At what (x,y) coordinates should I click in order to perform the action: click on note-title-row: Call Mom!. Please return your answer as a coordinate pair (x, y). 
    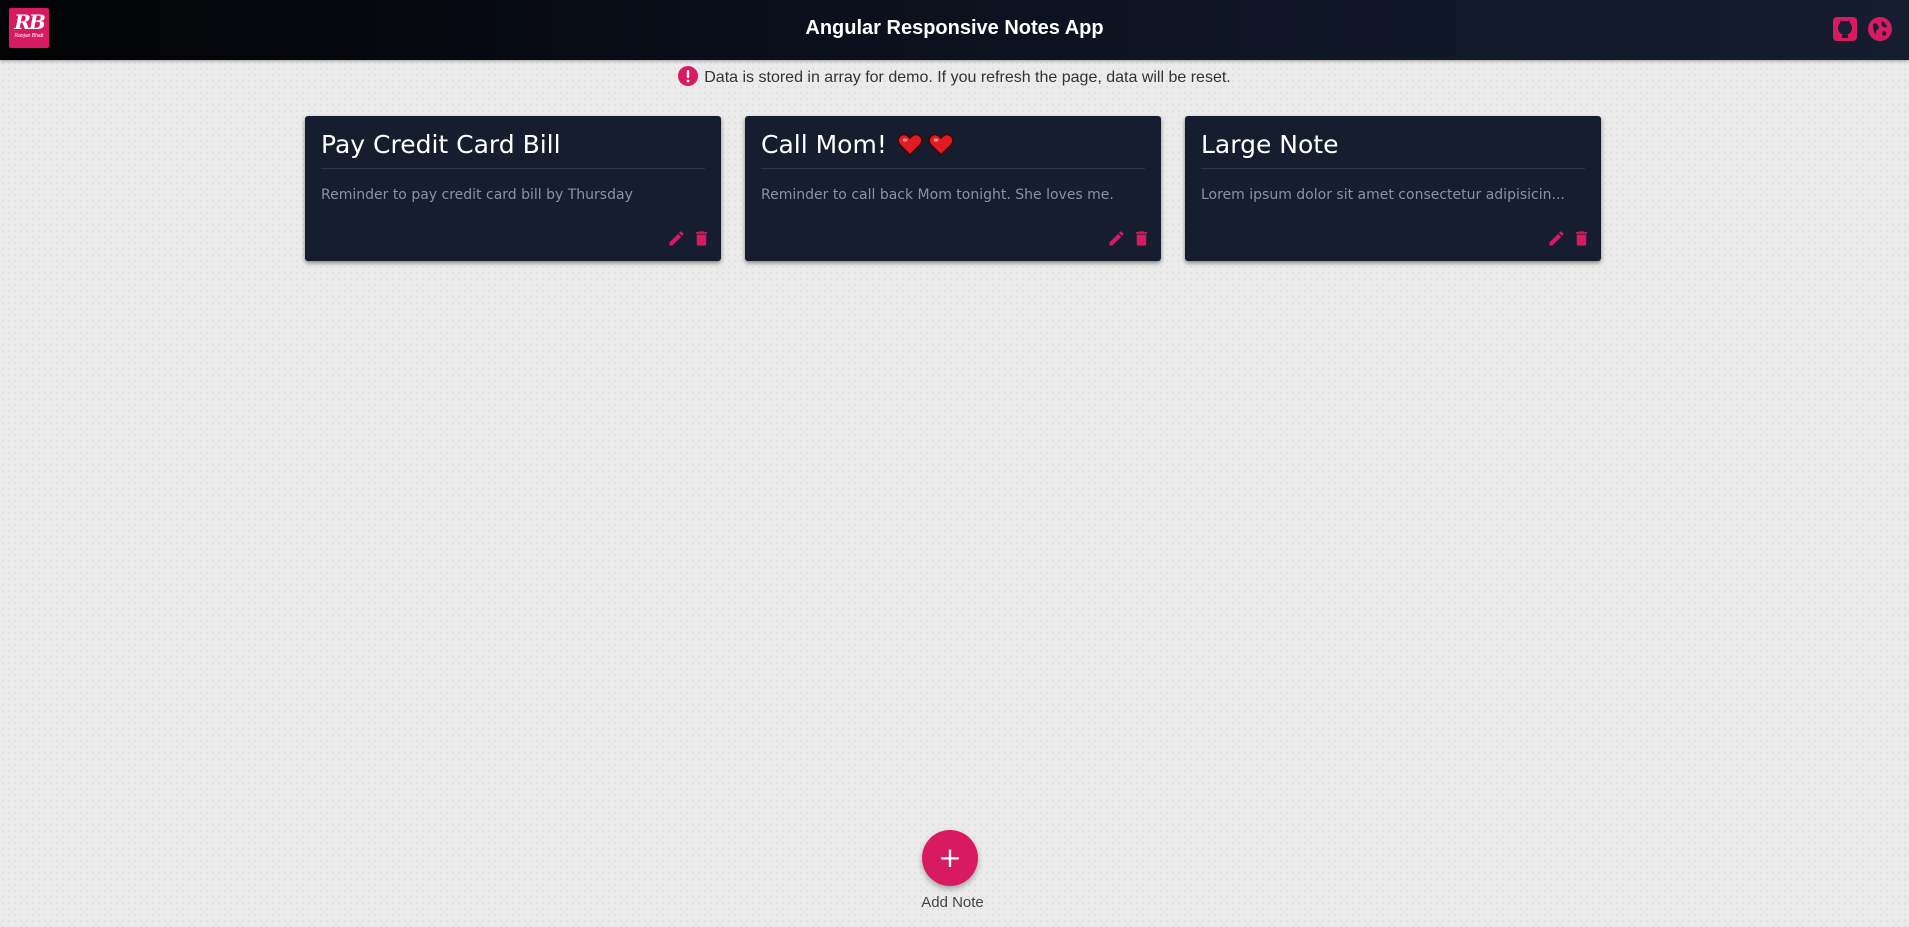
    Looking at the image, I should click on (953, 145).